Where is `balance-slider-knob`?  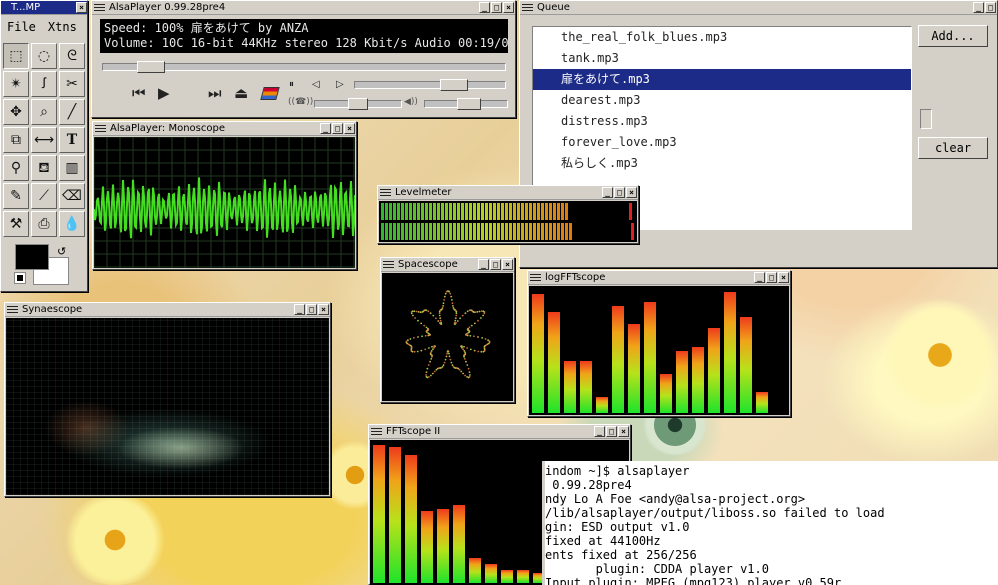
balance-slider-knob is located at coordinates (358, 104).